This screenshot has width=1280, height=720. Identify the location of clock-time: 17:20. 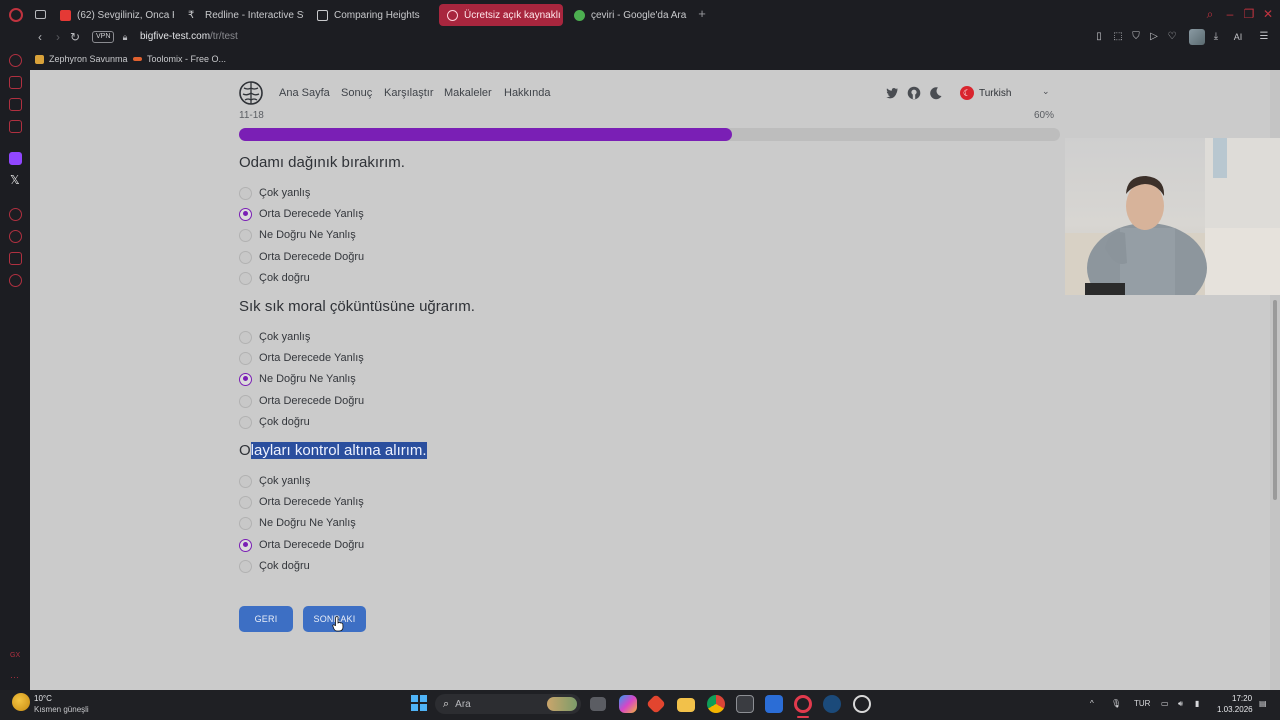
(1242, 698).